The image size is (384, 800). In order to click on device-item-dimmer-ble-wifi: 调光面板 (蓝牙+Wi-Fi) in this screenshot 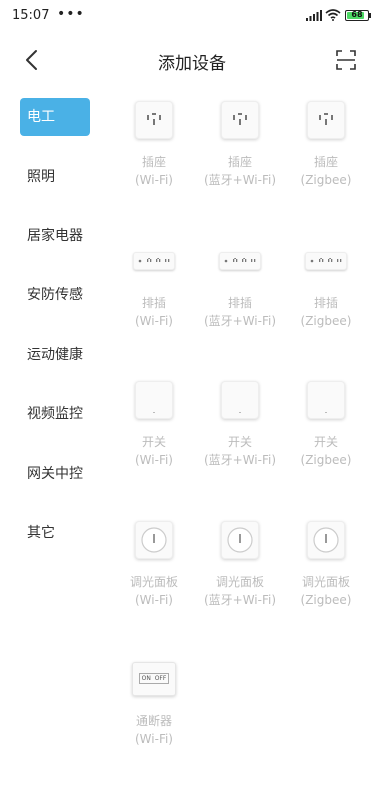, I will do `click(240, 565)`.